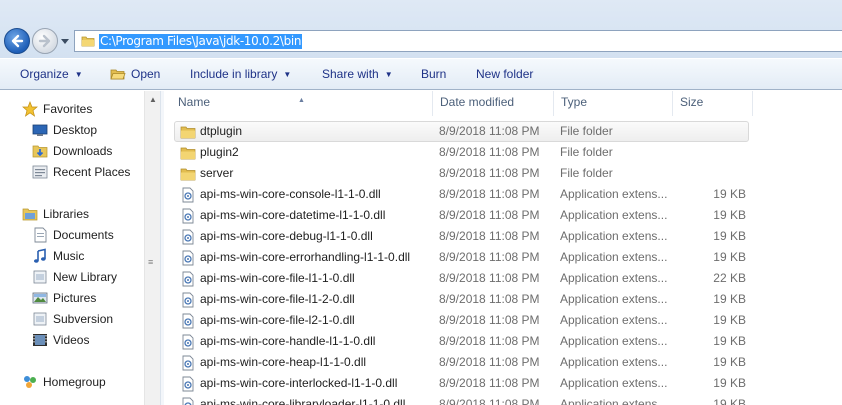 Image resolution: width=842 pixels, height=405 pixels. Describe the element at coordinates (713, 103) in the screenshot. I see `column-header-size: Size` at that location.